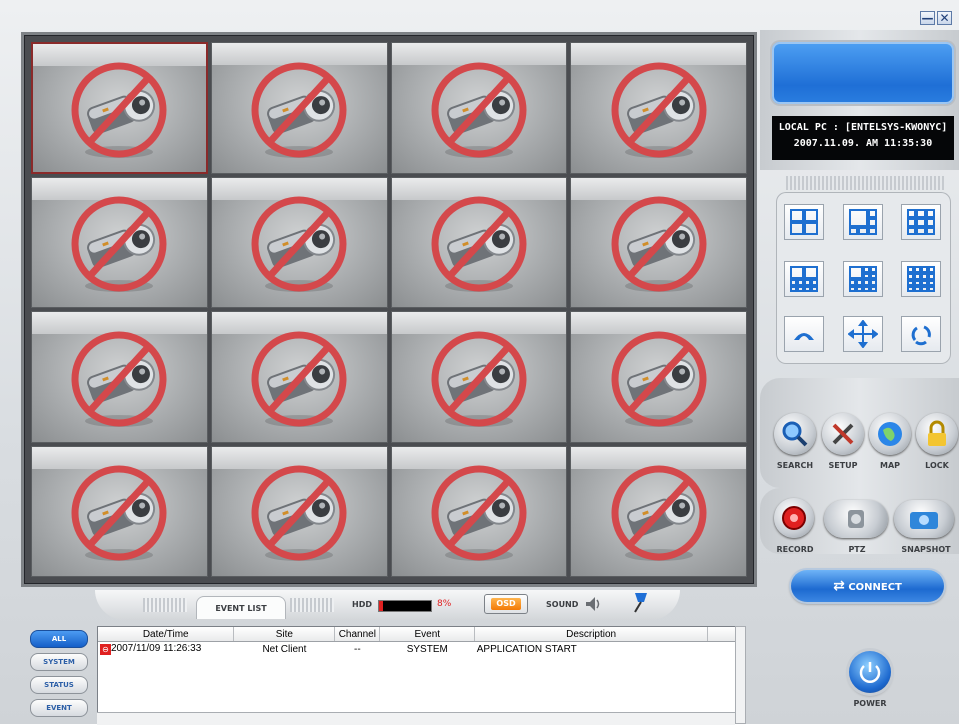 This screenshot has width=959, height=725. I want to click on hdd-label: HDD, so click(362, 604).